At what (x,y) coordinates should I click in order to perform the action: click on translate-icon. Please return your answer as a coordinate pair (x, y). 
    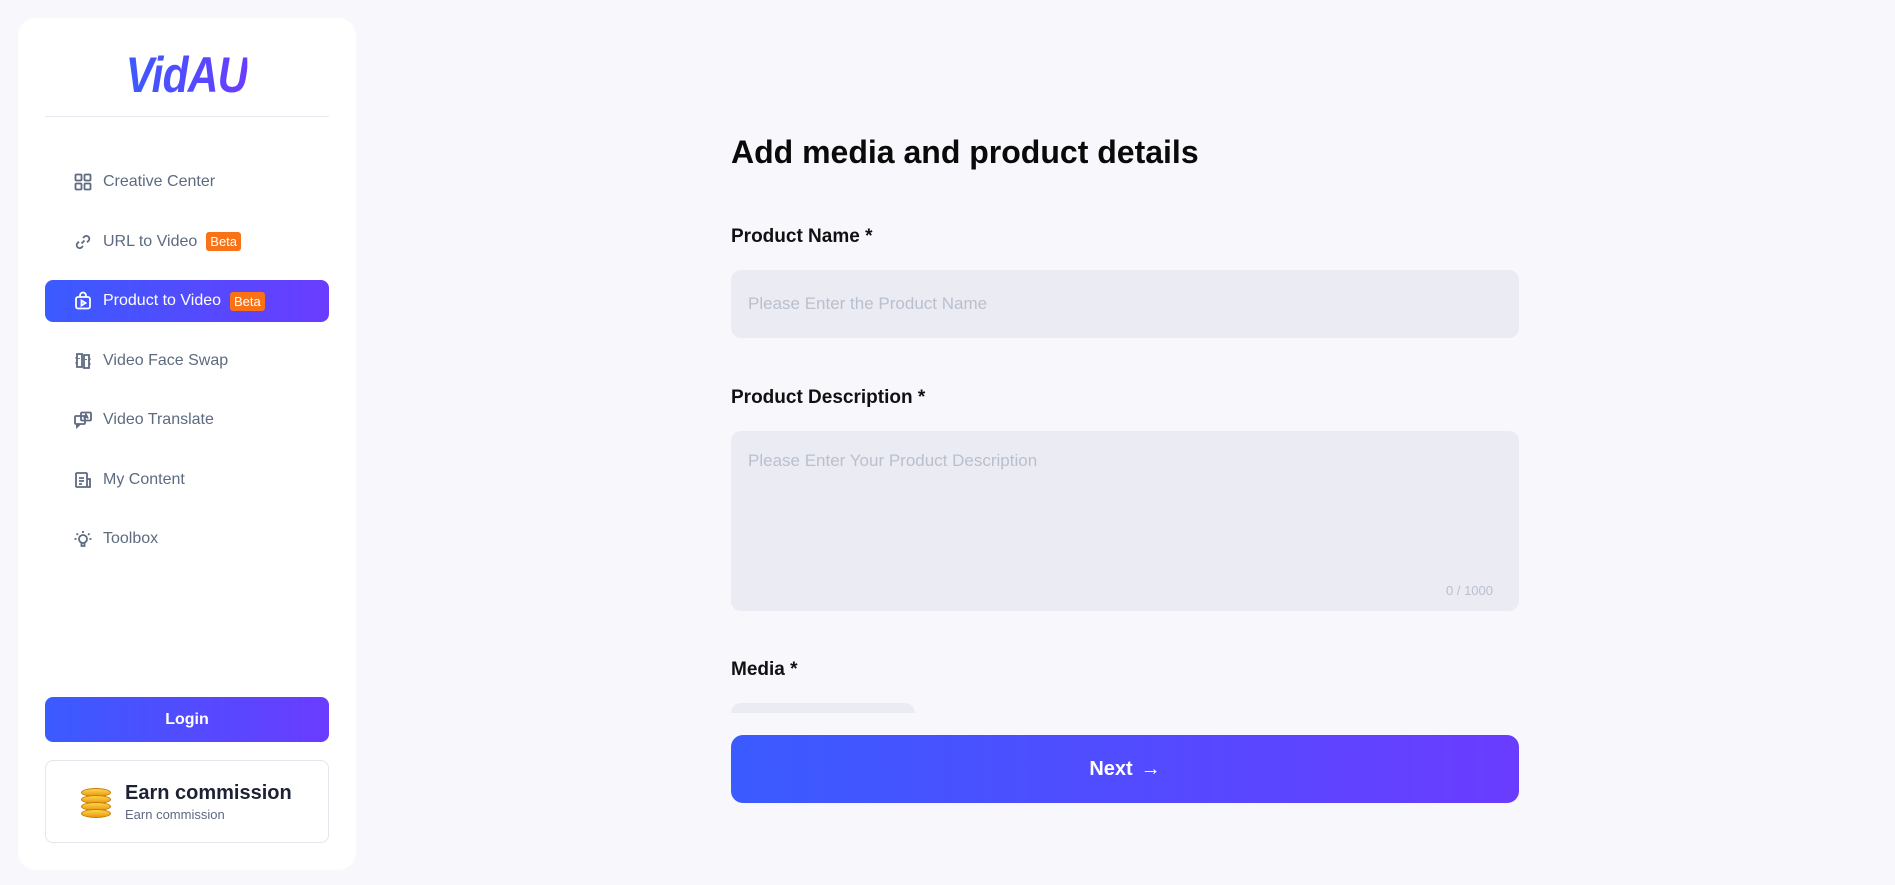
    Looking at the image, I should click on (83, 420).